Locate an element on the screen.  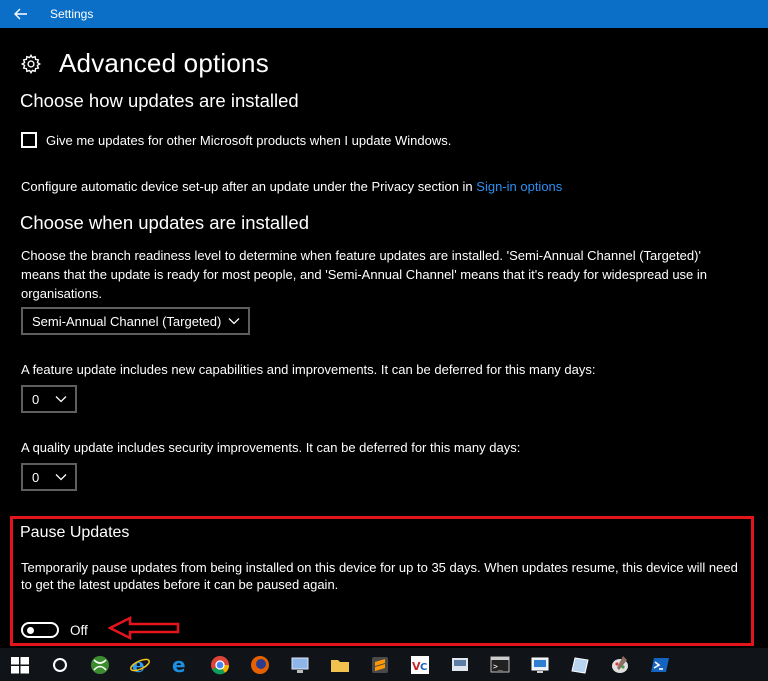
taskbar-this-pc is located at coordinates (300, 664).